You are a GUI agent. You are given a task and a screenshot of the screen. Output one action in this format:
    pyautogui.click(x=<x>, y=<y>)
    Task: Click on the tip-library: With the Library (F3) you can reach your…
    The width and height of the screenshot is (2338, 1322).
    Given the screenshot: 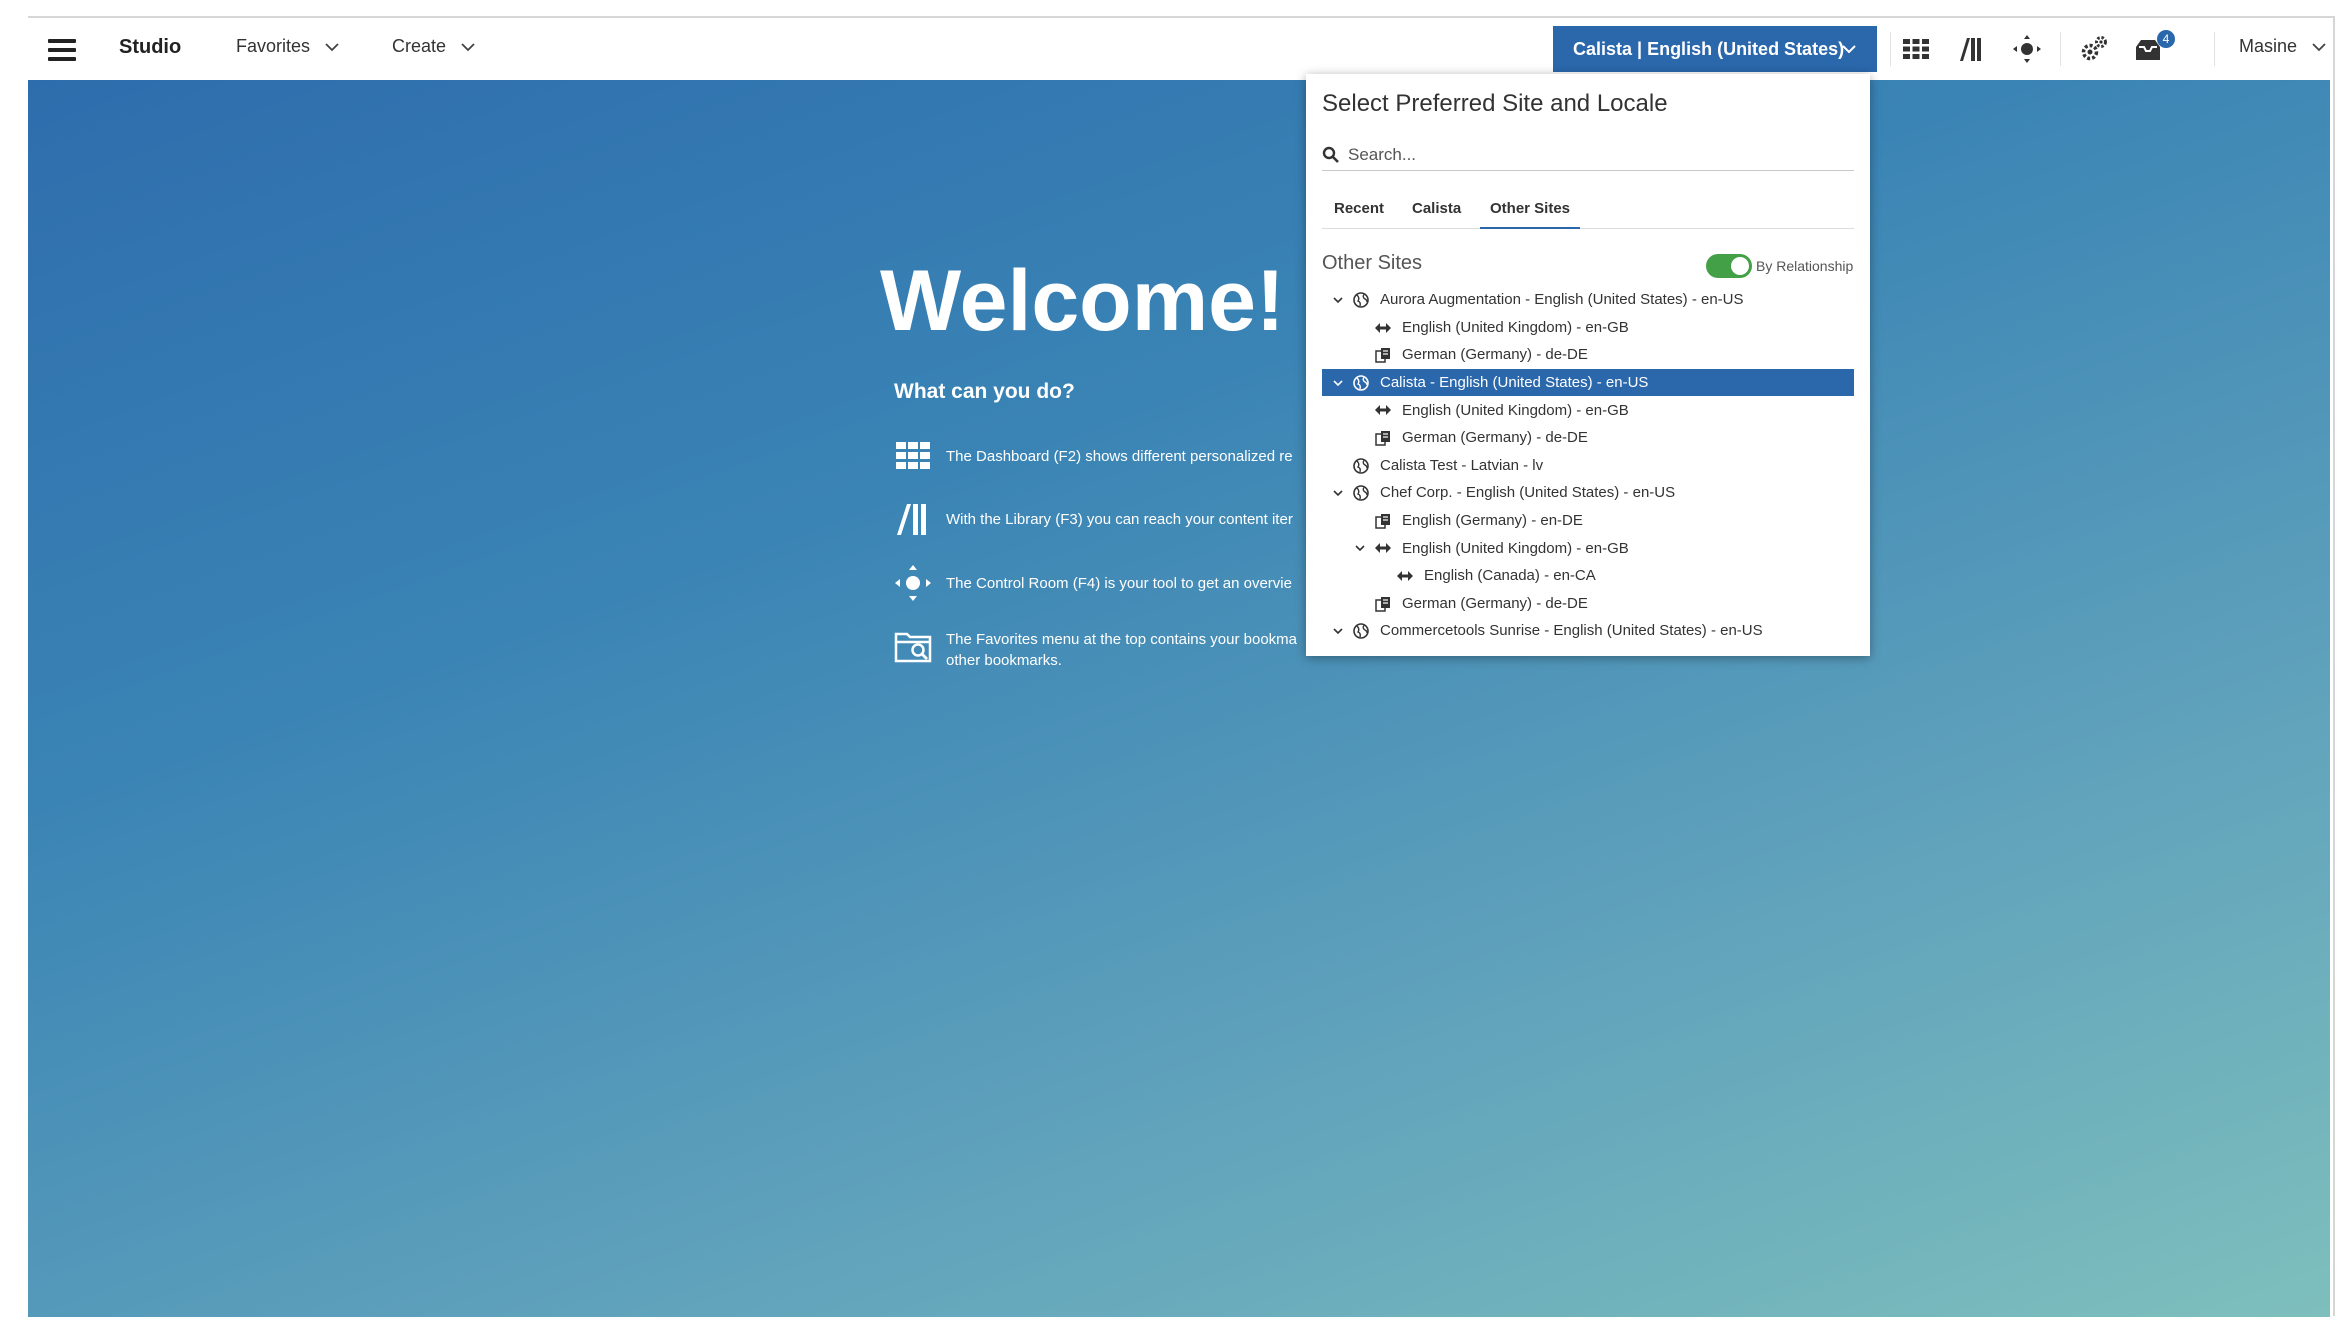 What is the action you would take?
    pyautogui.click(x=1110, y=519)
    